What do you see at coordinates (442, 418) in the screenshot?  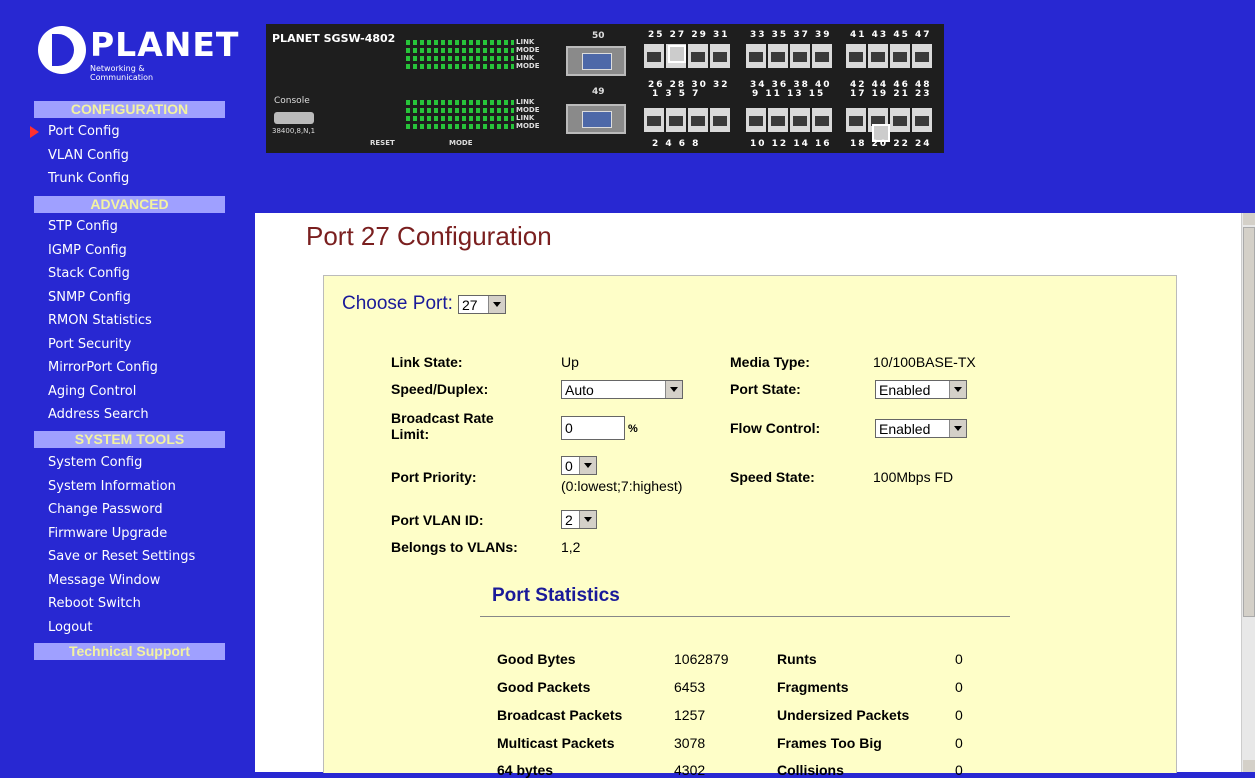 I see `broadcast-rate-label-line1: Broadcast Rate` at bounding box center [442, 418].